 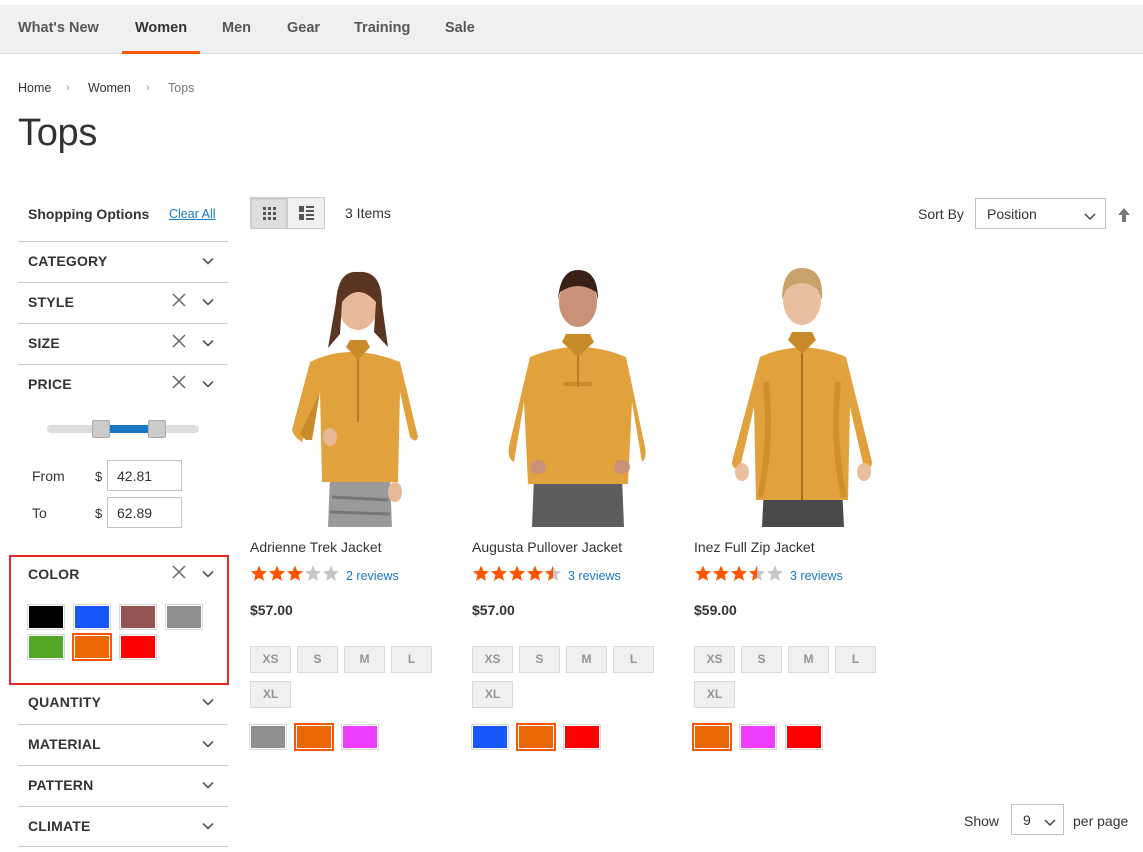 I want to click on price-from-input, so click(x=144, y=475).